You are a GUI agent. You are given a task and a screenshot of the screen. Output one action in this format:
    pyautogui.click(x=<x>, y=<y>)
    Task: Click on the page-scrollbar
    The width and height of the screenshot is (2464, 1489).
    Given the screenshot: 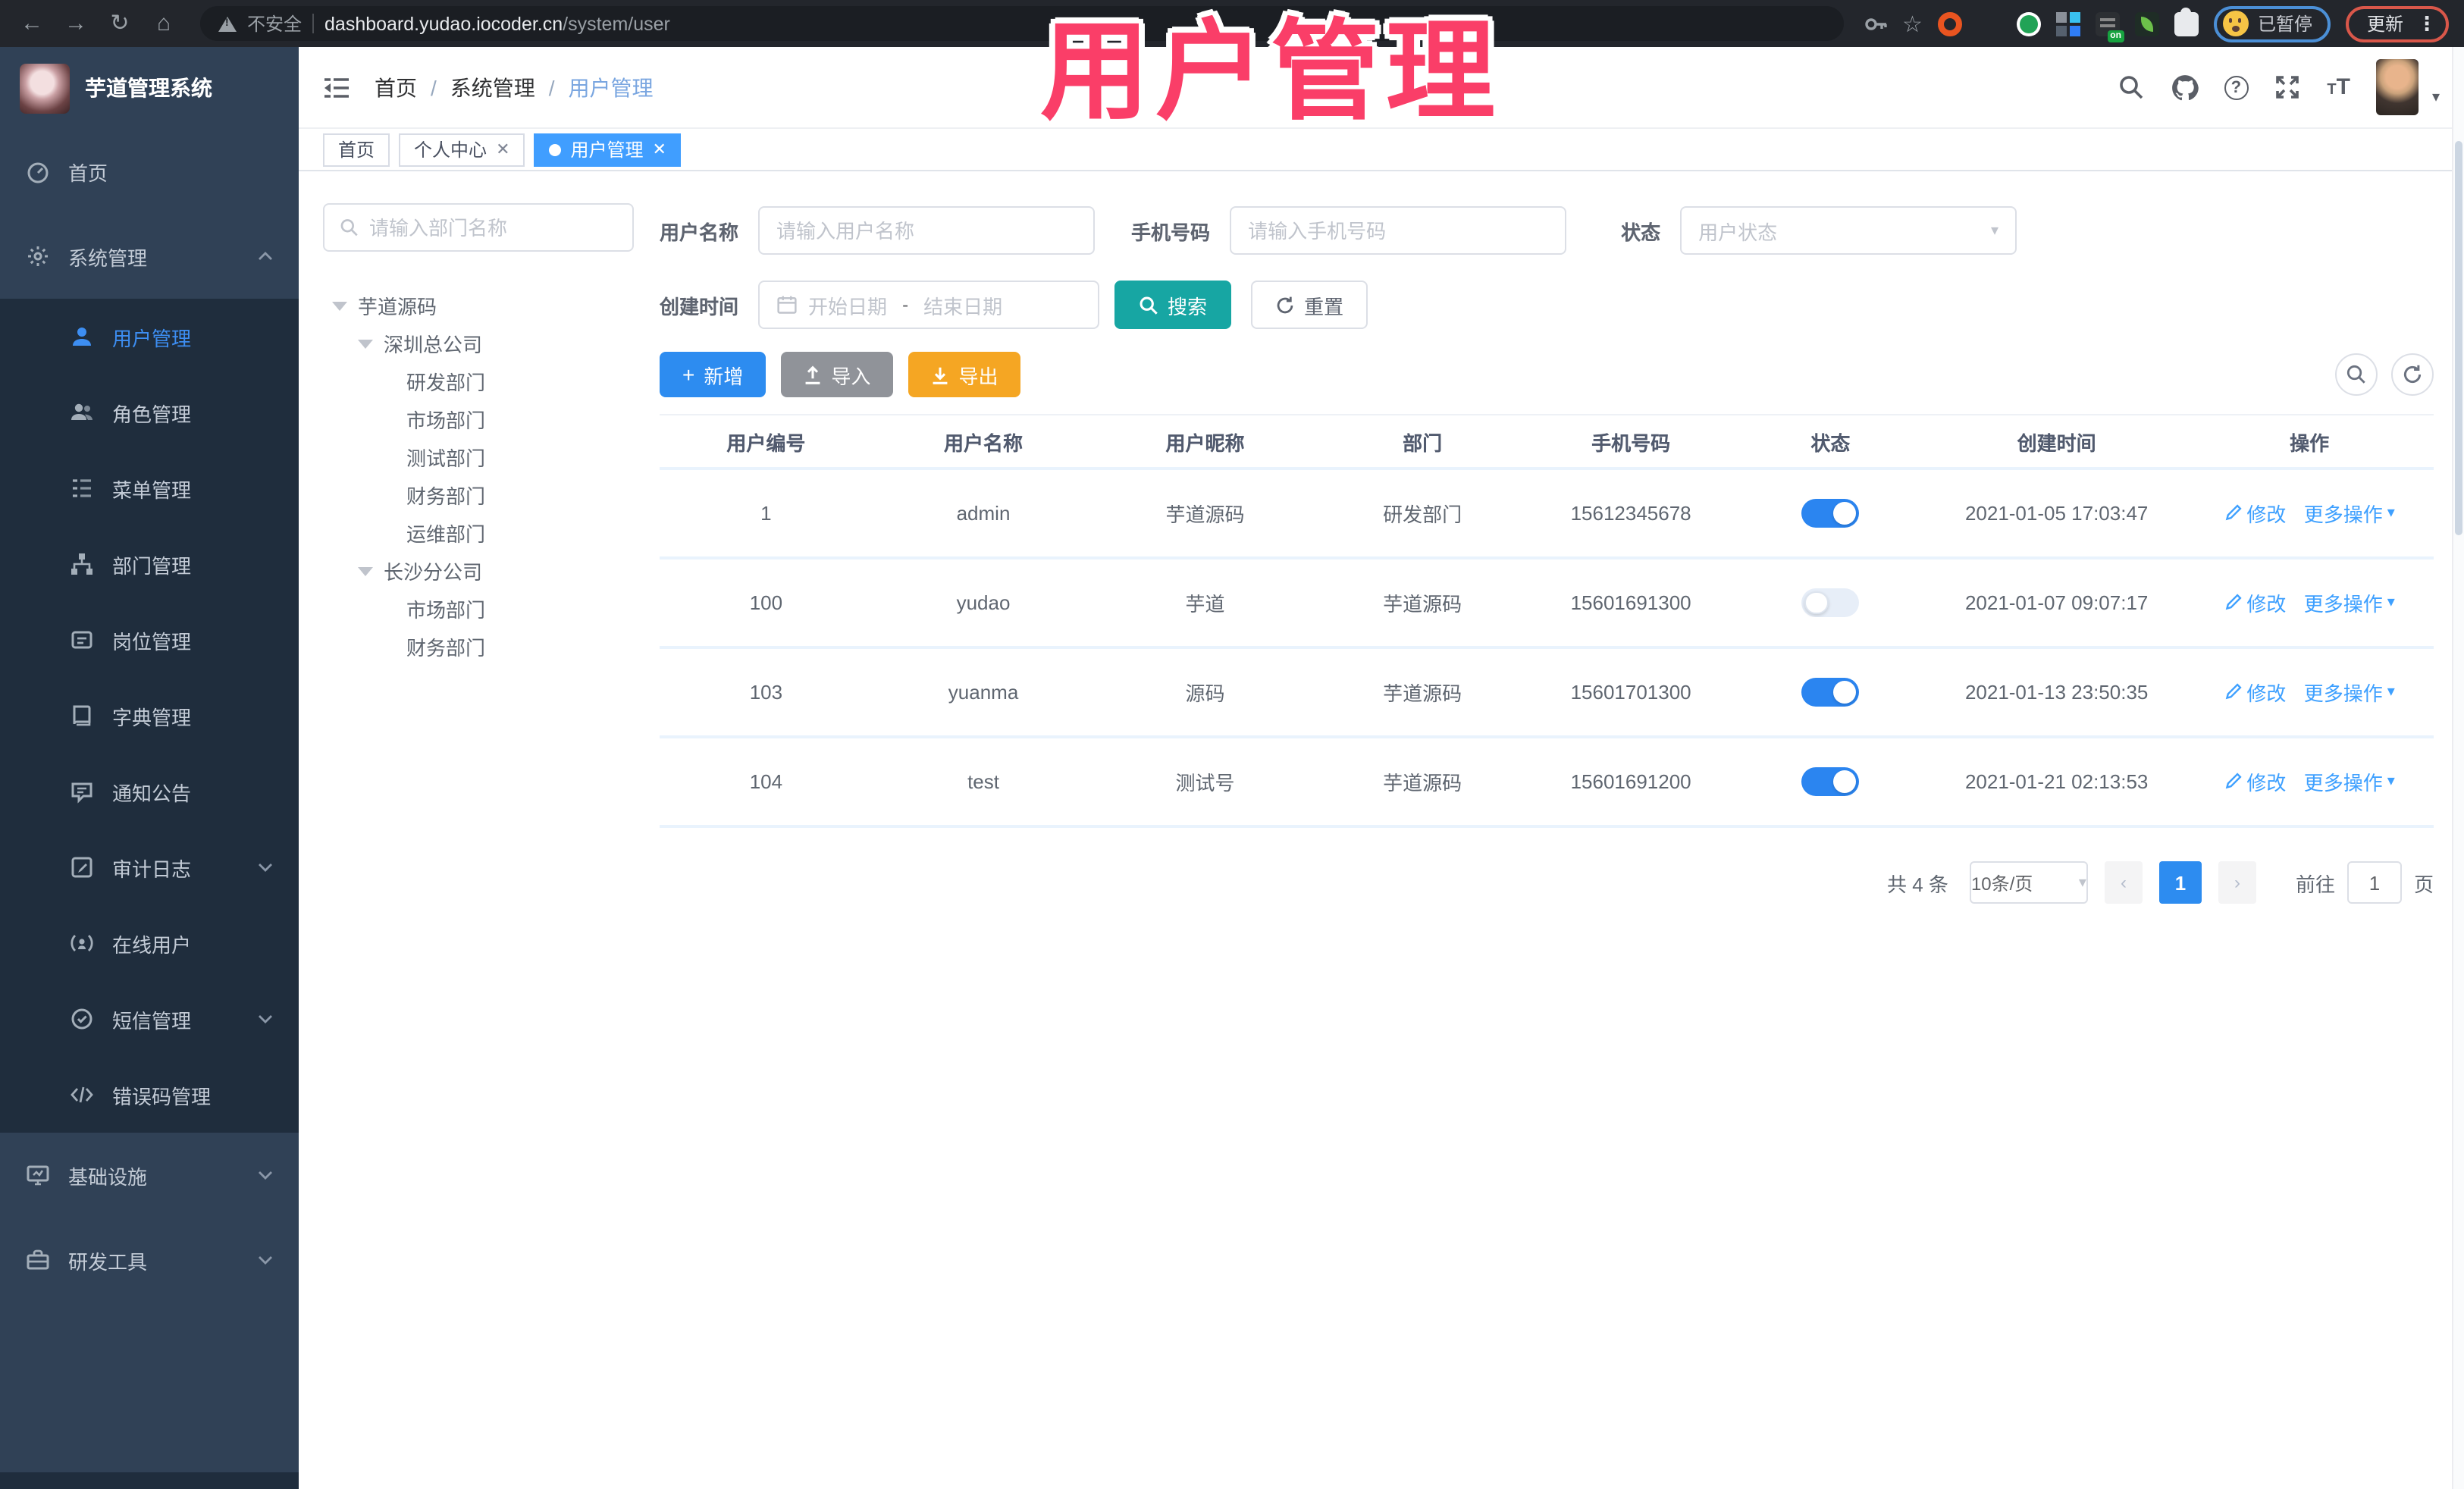 What is the action you would take?
    pyautogui.click(x=2458, y=768)
    